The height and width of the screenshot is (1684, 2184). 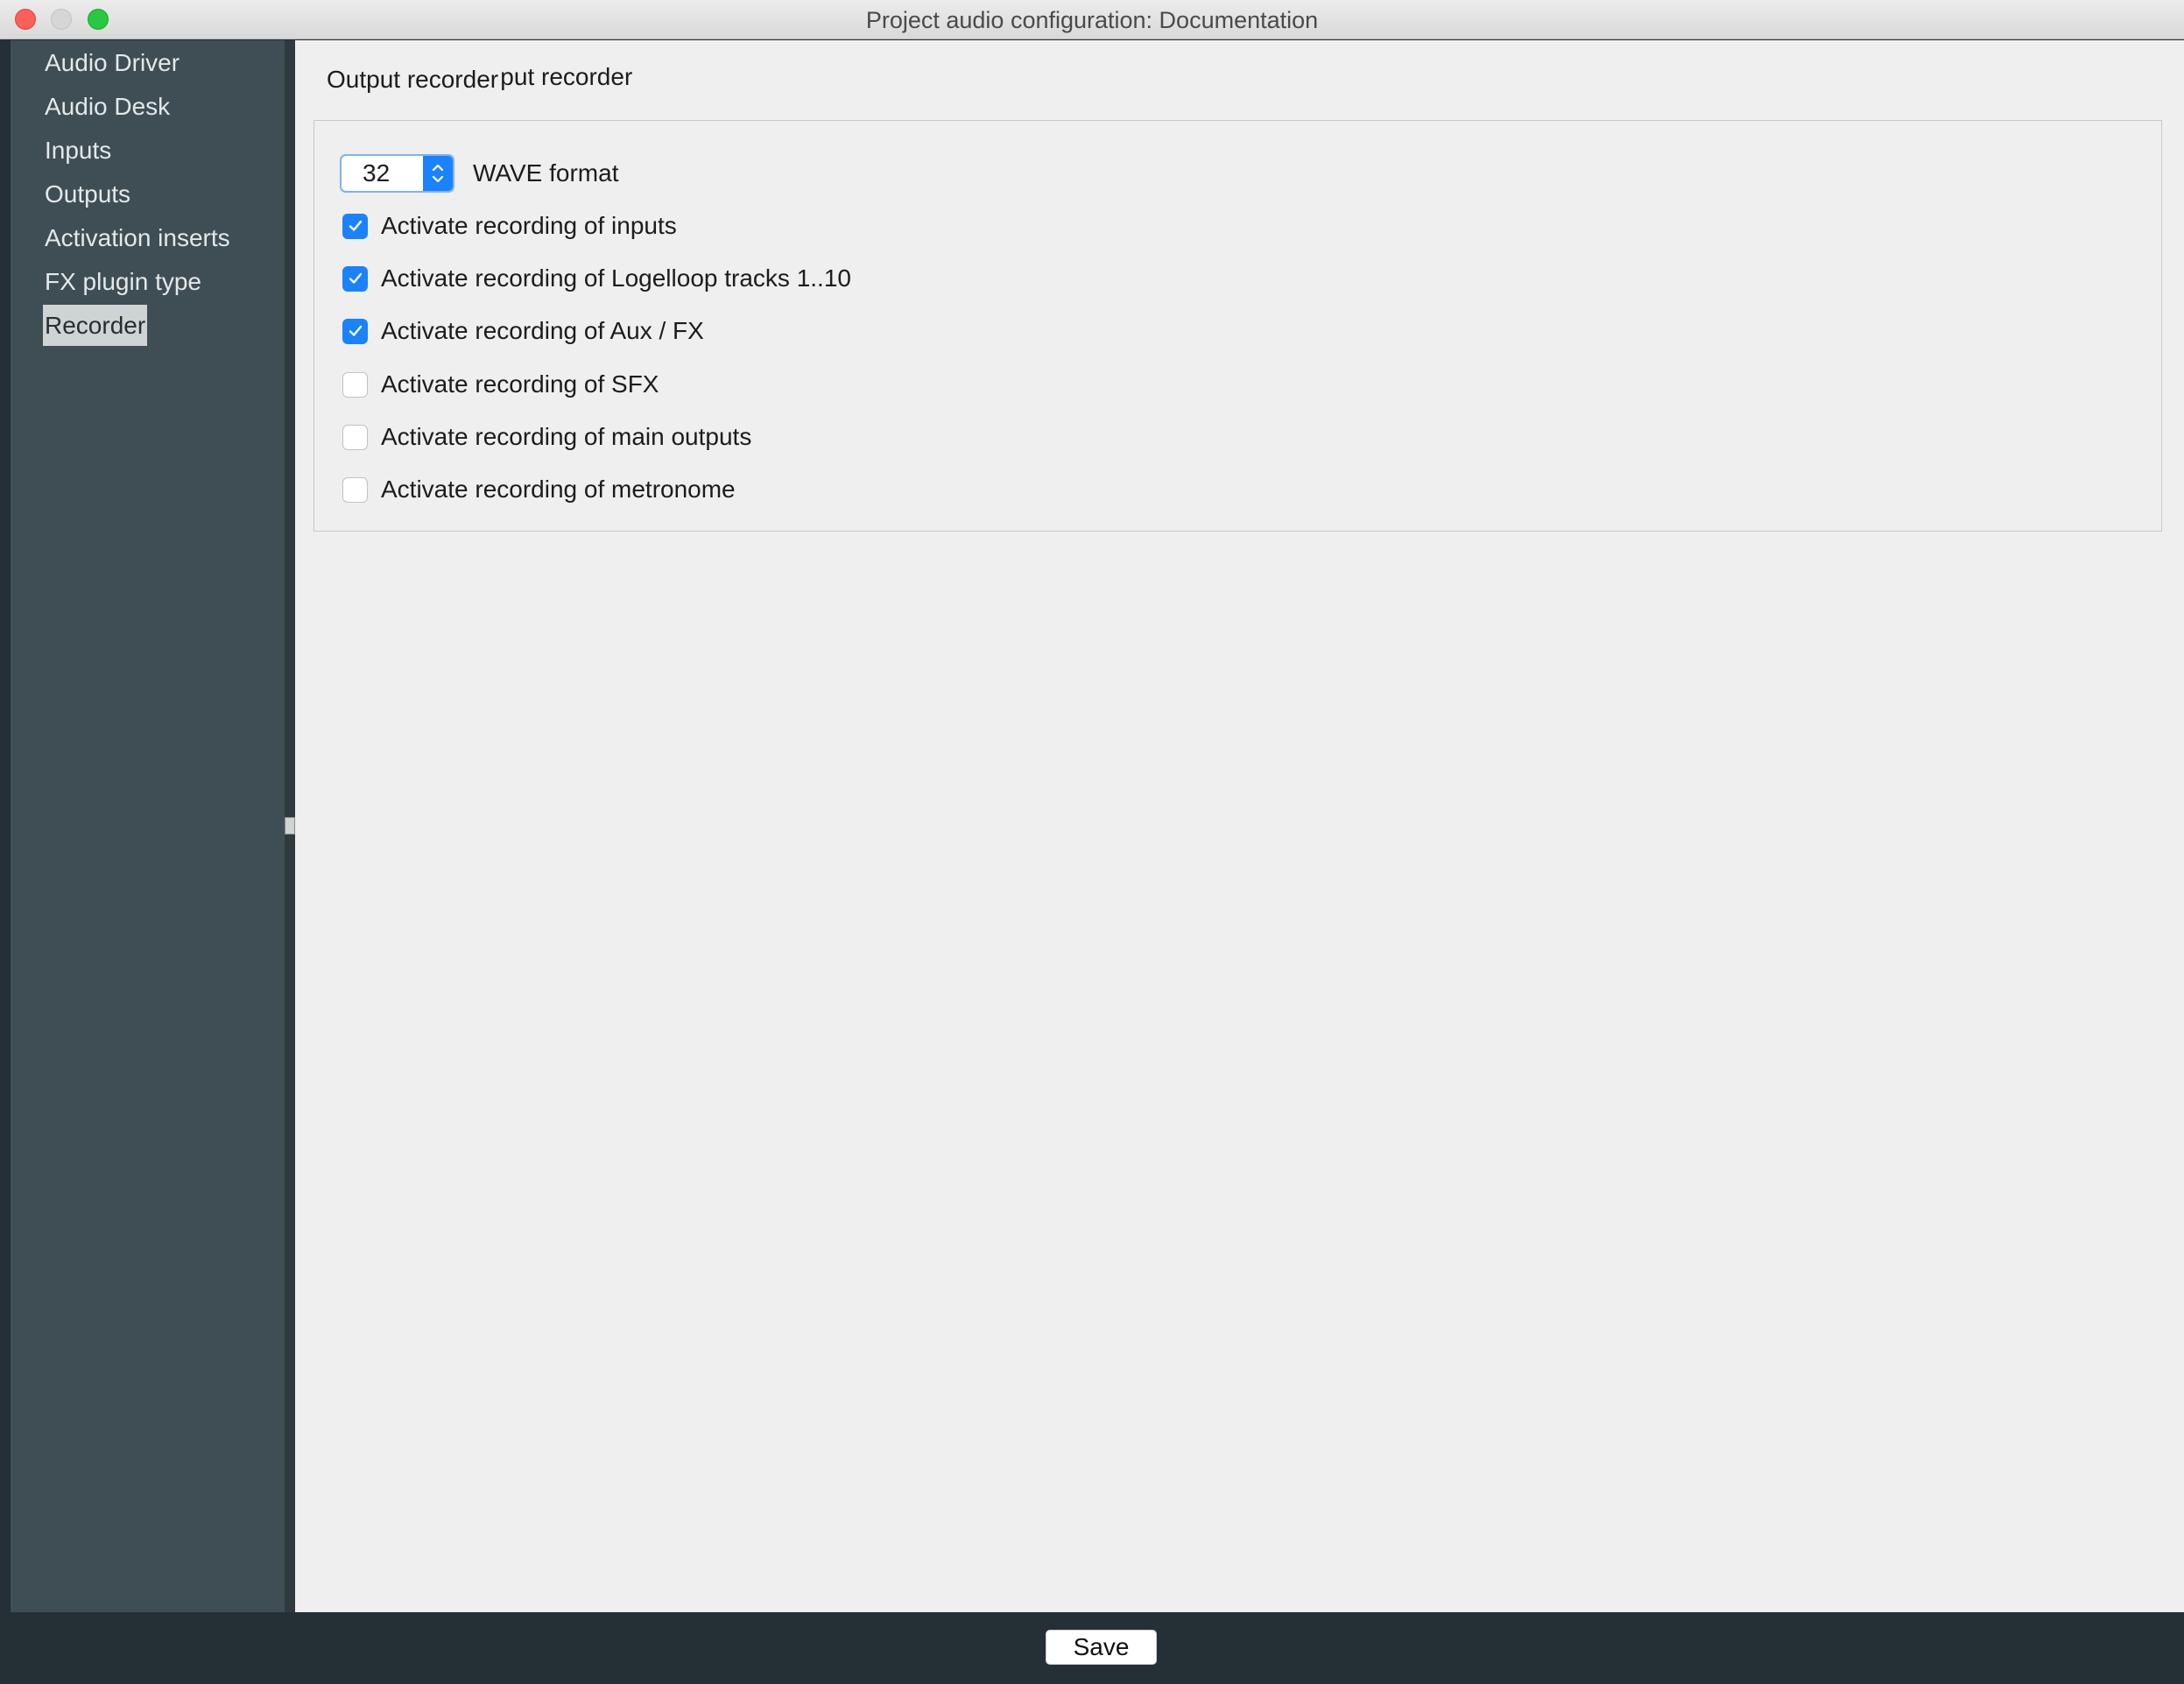 What do you see at coordinates (520, 384) in the screenshot?
I see `record-sfx-label: Activate recording of SFX` at bounding box center [520, 384].